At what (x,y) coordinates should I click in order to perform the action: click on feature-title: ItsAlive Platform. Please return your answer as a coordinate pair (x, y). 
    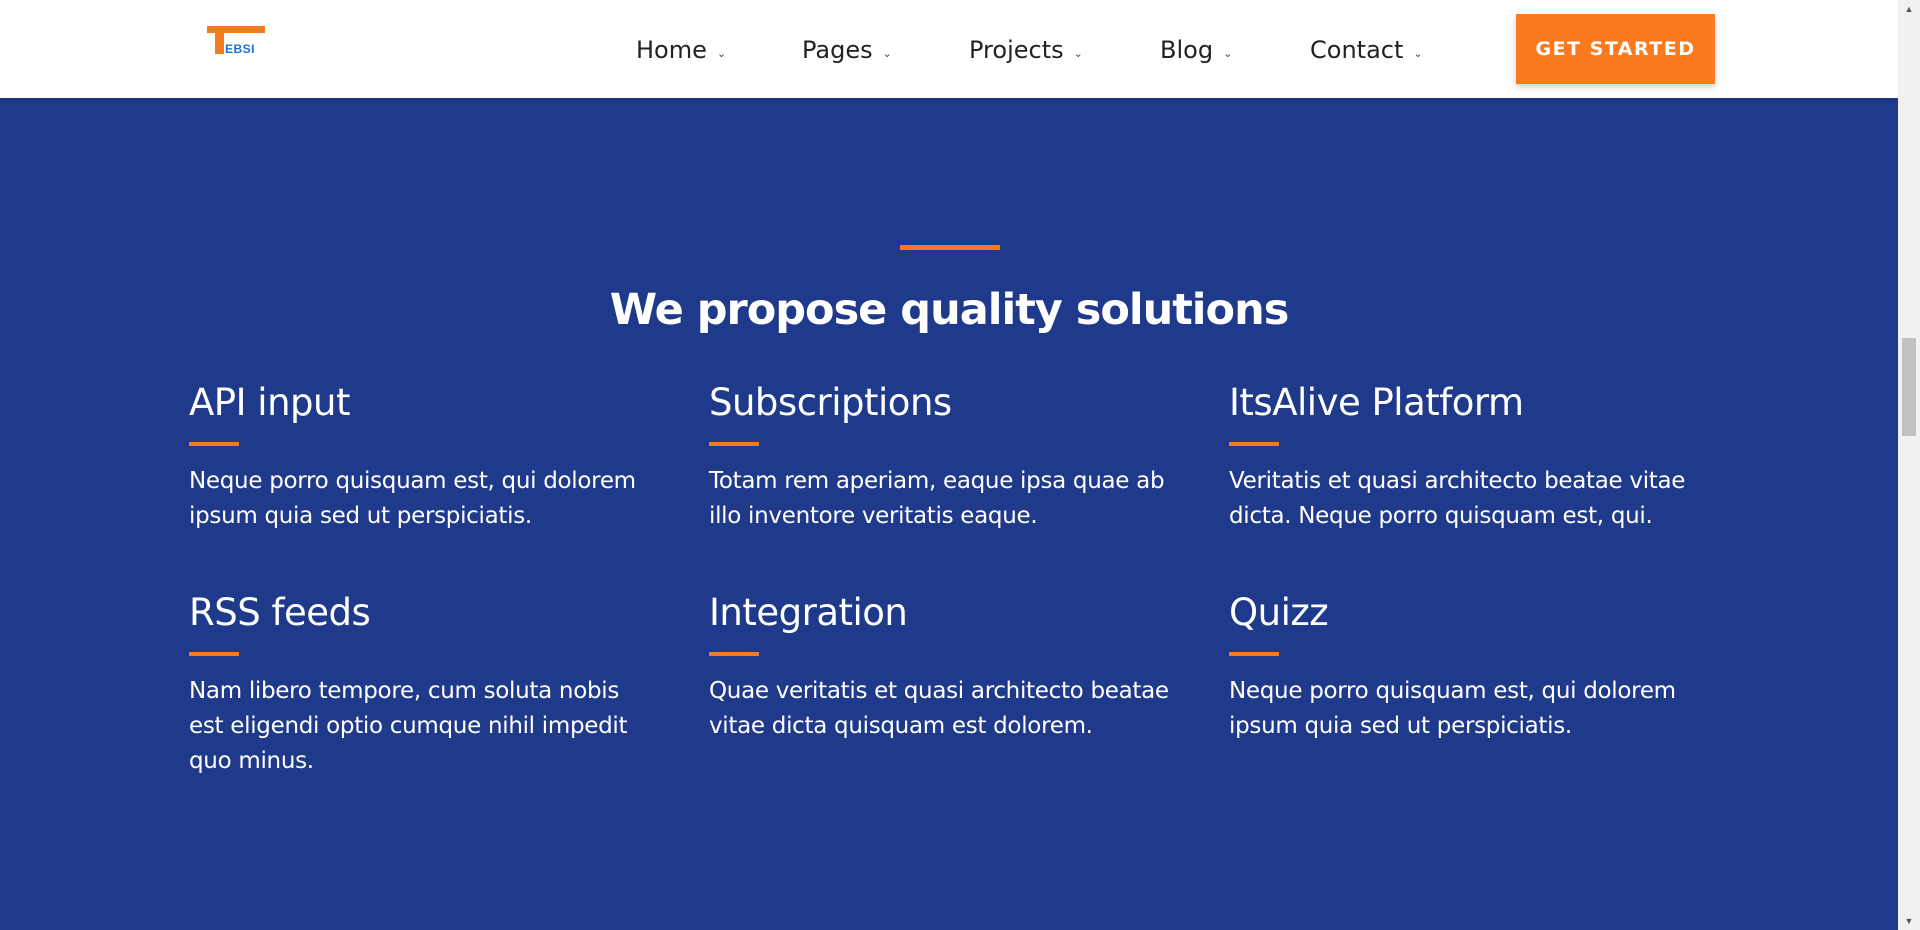
    Looking at the image, I should click on (1376, 402).